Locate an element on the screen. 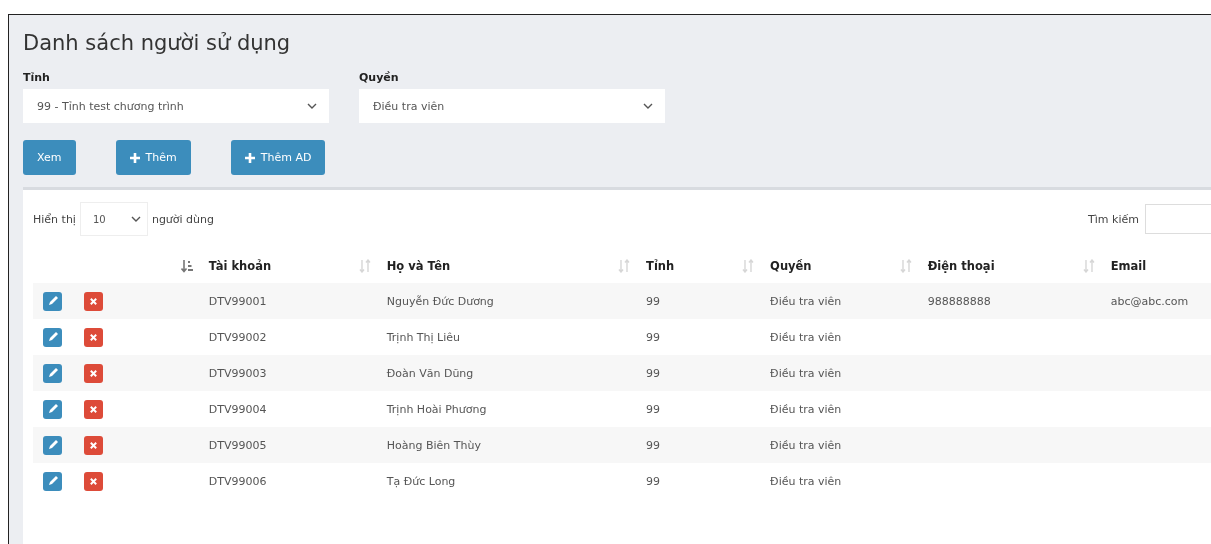  sort-ascending-icon is located at coordinates (186, 265).